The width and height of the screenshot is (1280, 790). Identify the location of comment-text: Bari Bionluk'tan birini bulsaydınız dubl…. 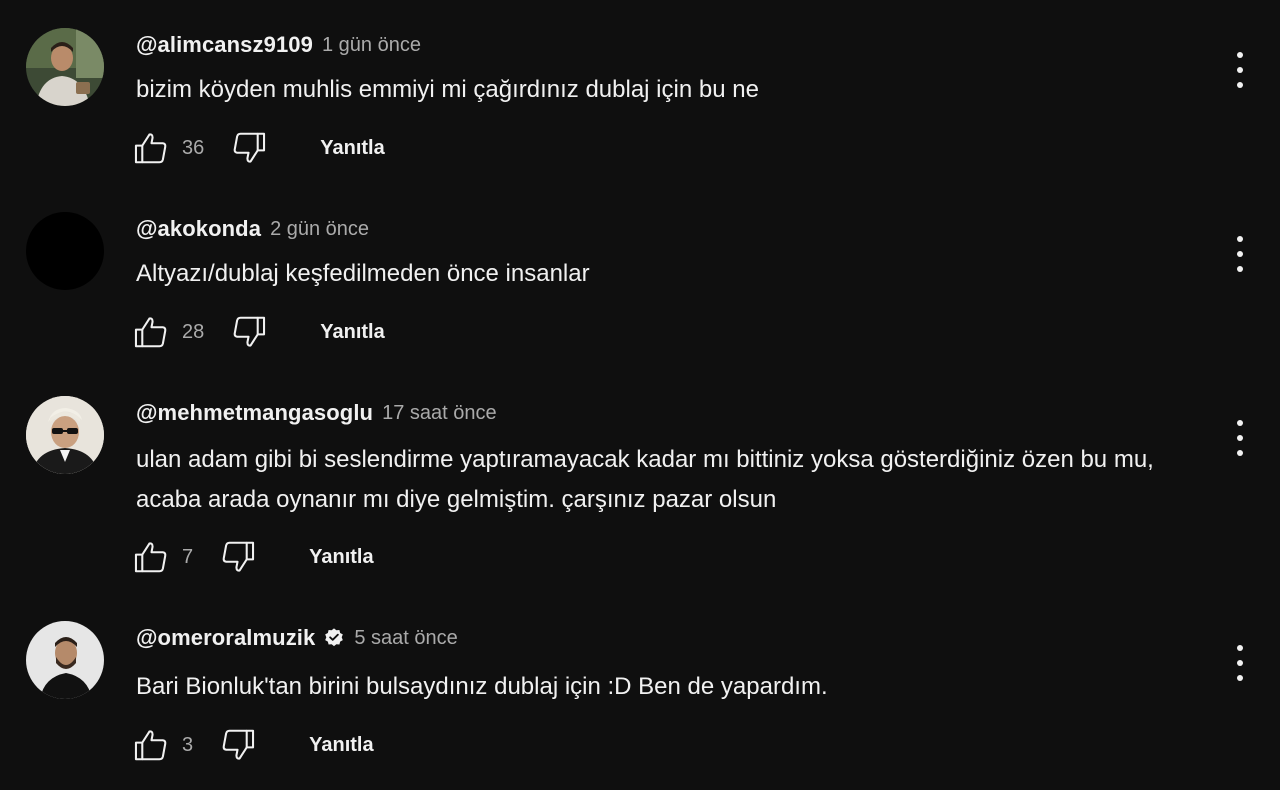
(482, 686).